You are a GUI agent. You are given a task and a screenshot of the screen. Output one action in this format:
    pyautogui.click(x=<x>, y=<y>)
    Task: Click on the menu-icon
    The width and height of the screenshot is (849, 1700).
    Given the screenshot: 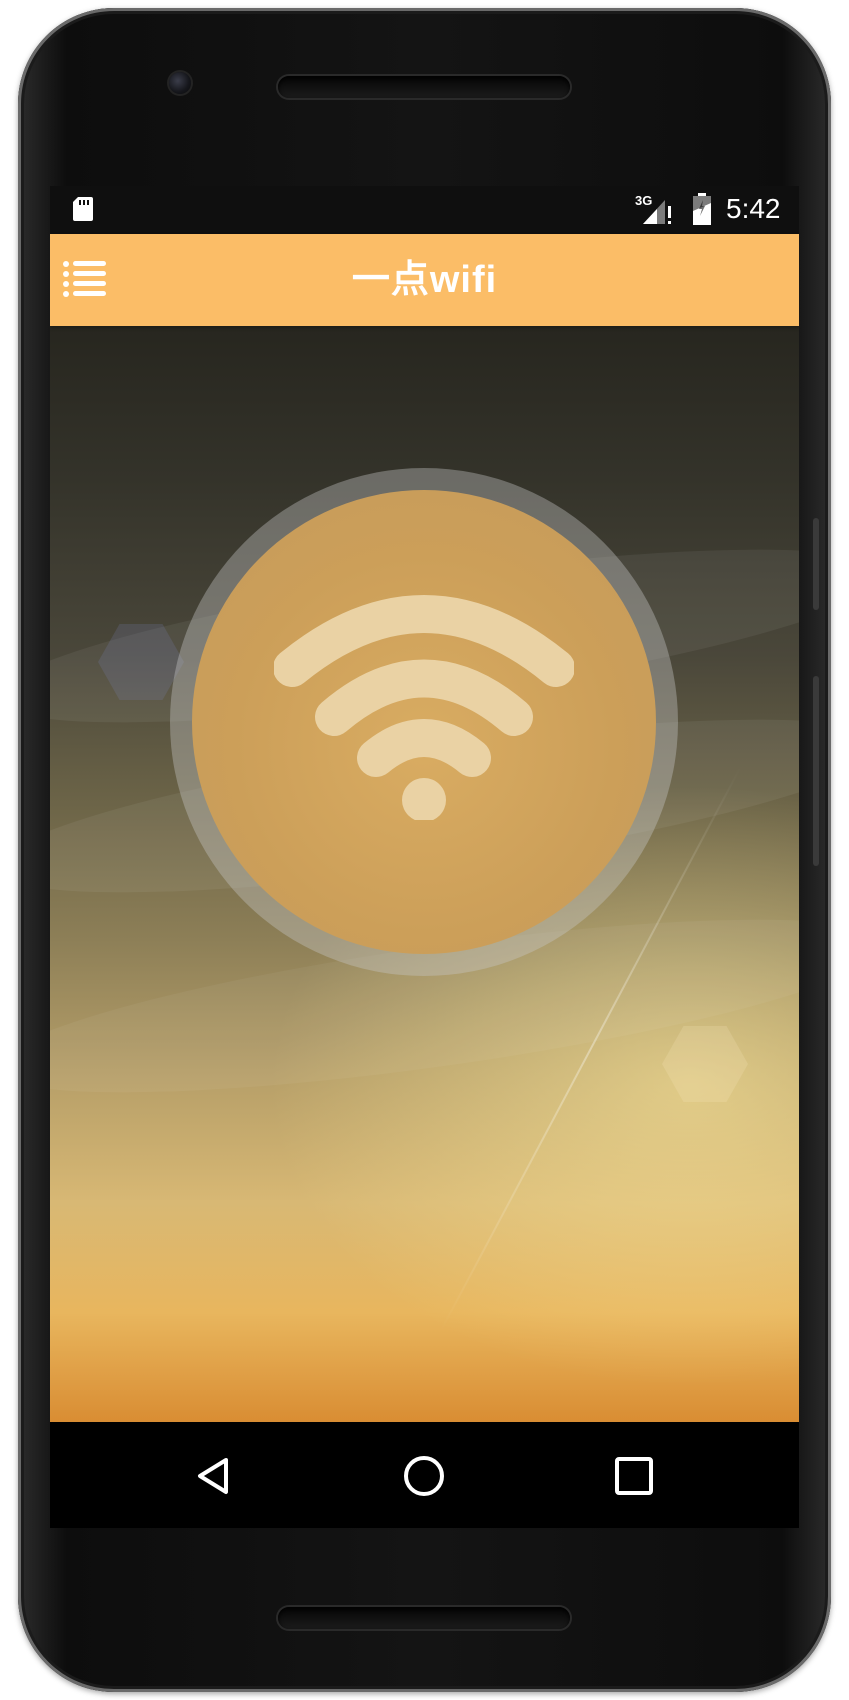 What is the action you would take?
    pyautogui.click(x=84, y=279)
    